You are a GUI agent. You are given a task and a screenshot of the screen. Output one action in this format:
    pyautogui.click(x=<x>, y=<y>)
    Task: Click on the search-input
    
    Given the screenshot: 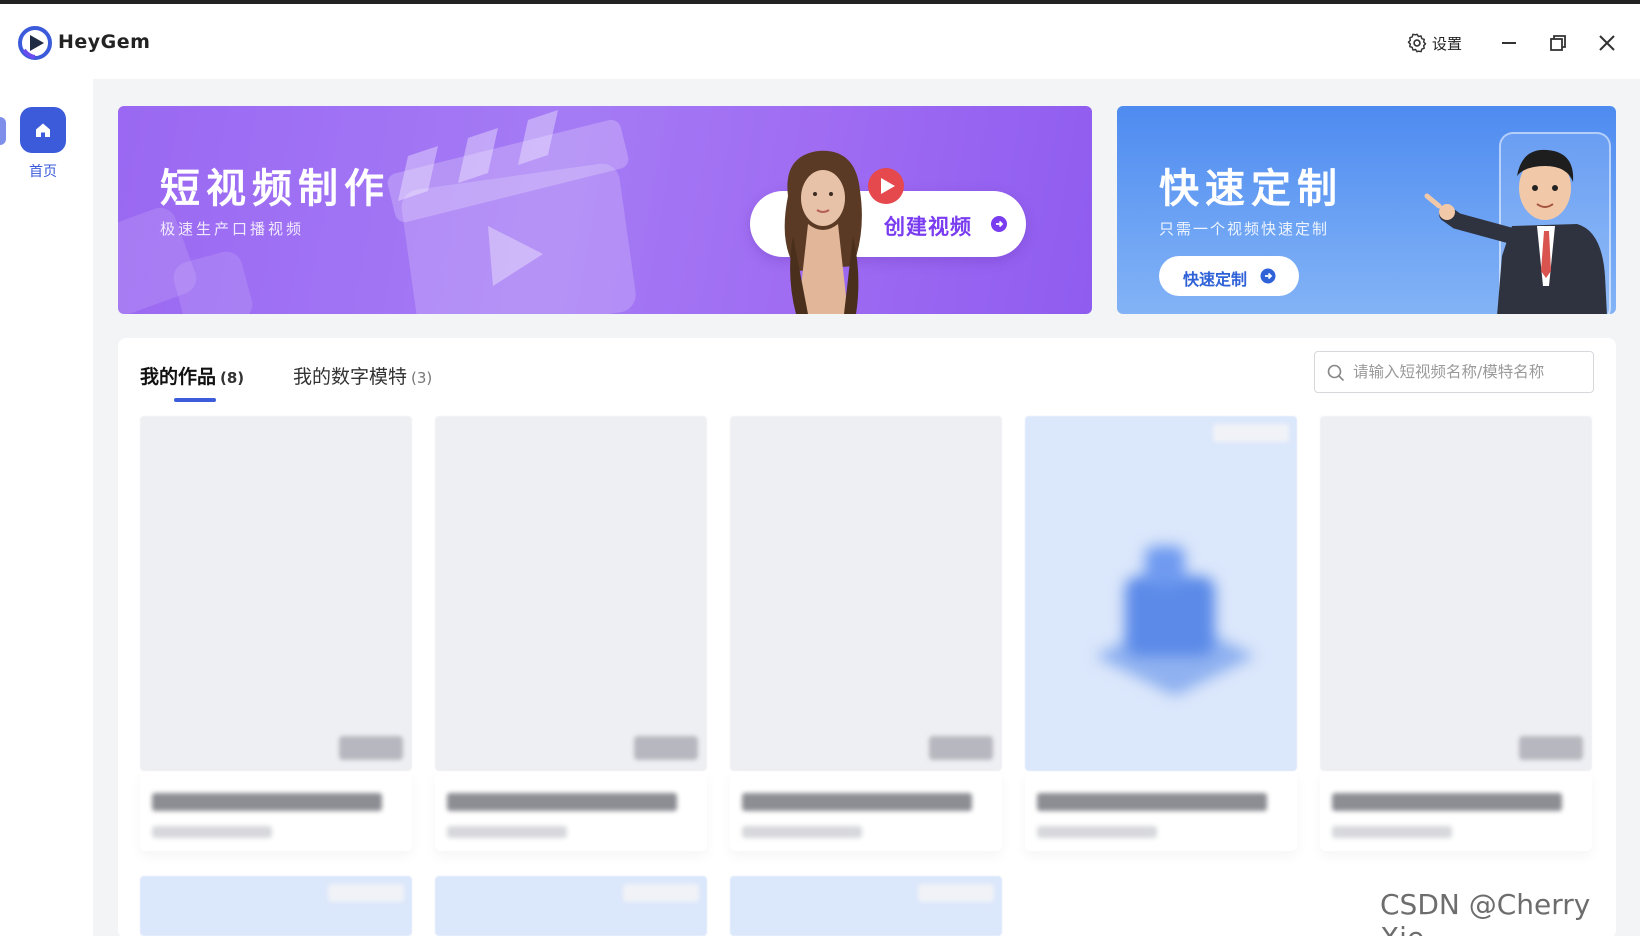 What is the action you would take?
    pyautogui.click(x=1469, y=372)
    